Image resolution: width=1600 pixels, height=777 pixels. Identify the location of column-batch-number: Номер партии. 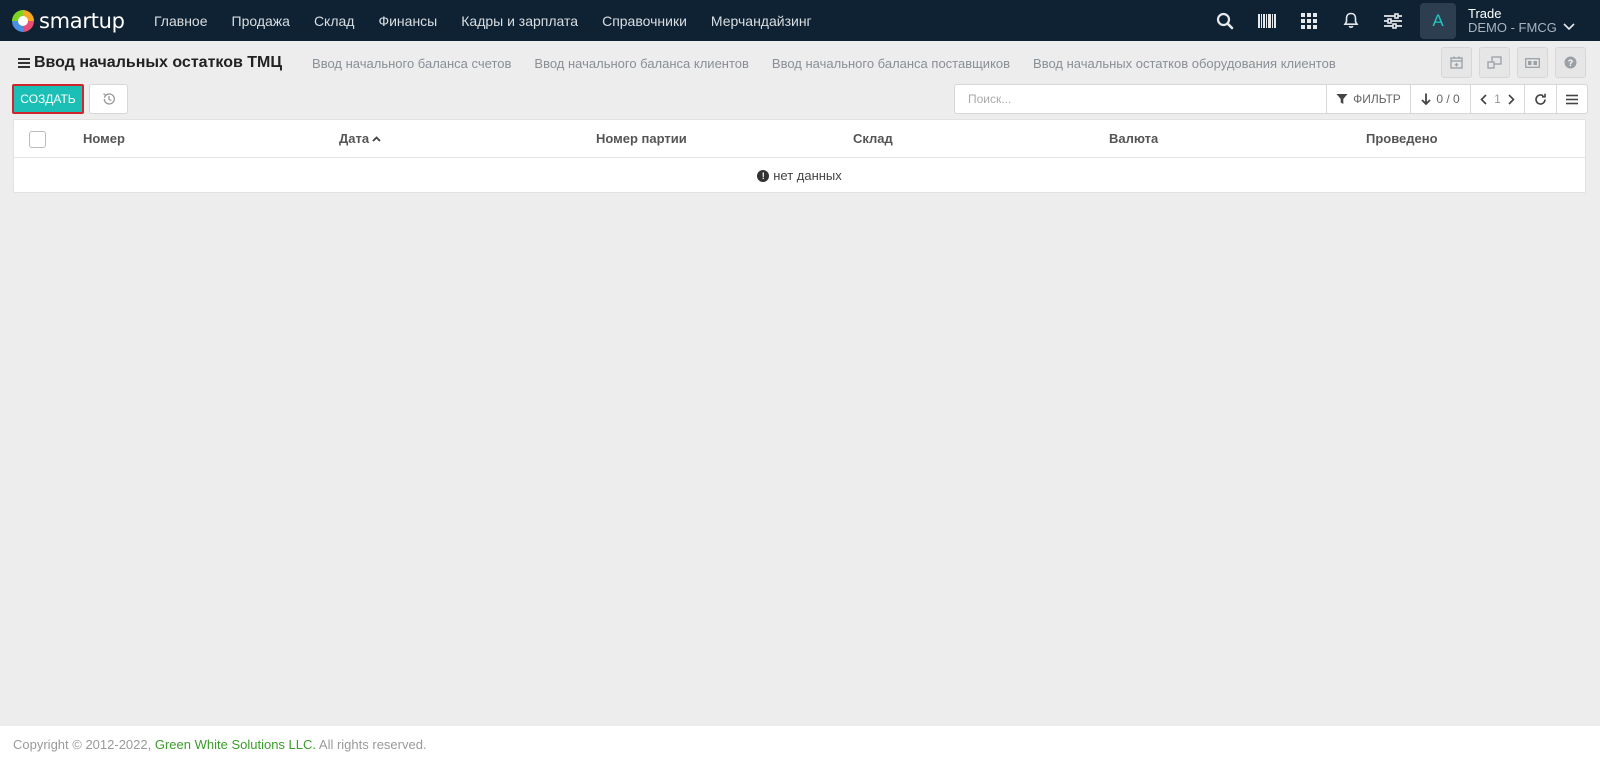
(641, 138).